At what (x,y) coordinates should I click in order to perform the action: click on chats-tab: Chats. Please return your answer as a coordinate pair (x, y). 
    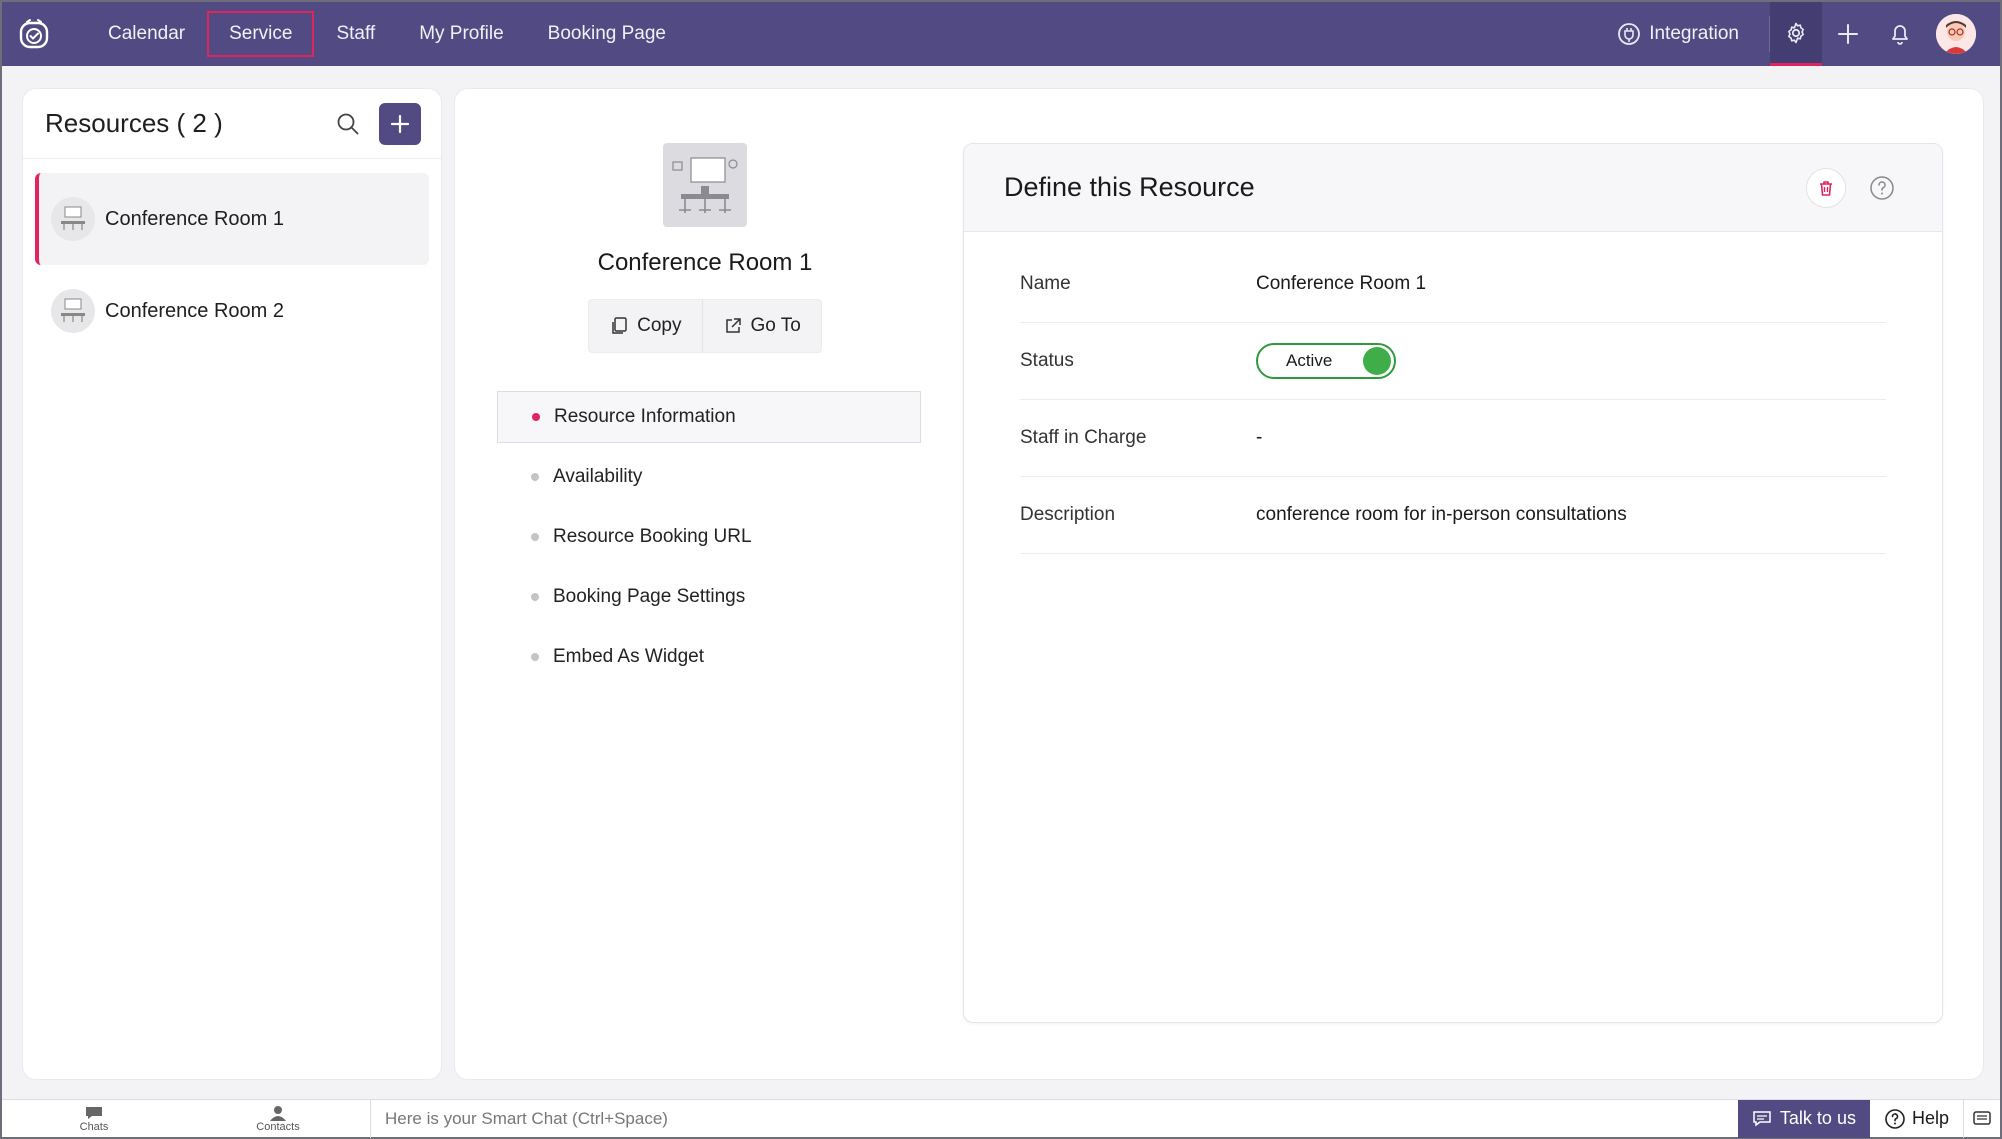
    Looking at the image, I should click on (94, 1119).